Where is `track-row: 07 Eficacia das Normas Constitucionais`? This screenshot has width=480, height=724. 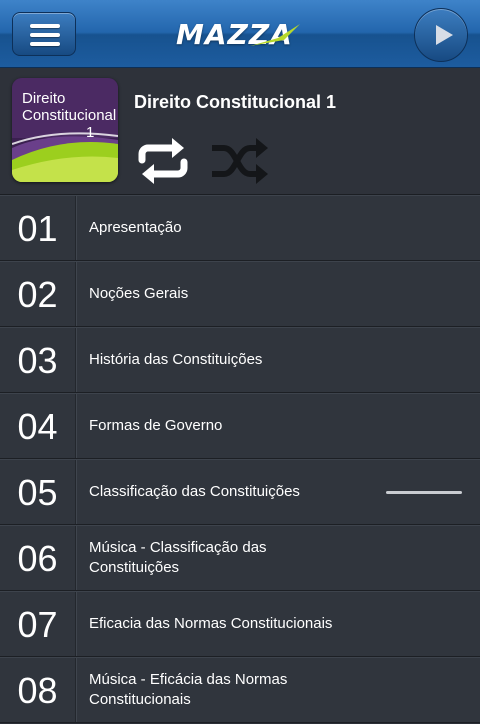 track-row: 07 Eficacia das Normas Constitucionais is located at coordinates (240, 624).